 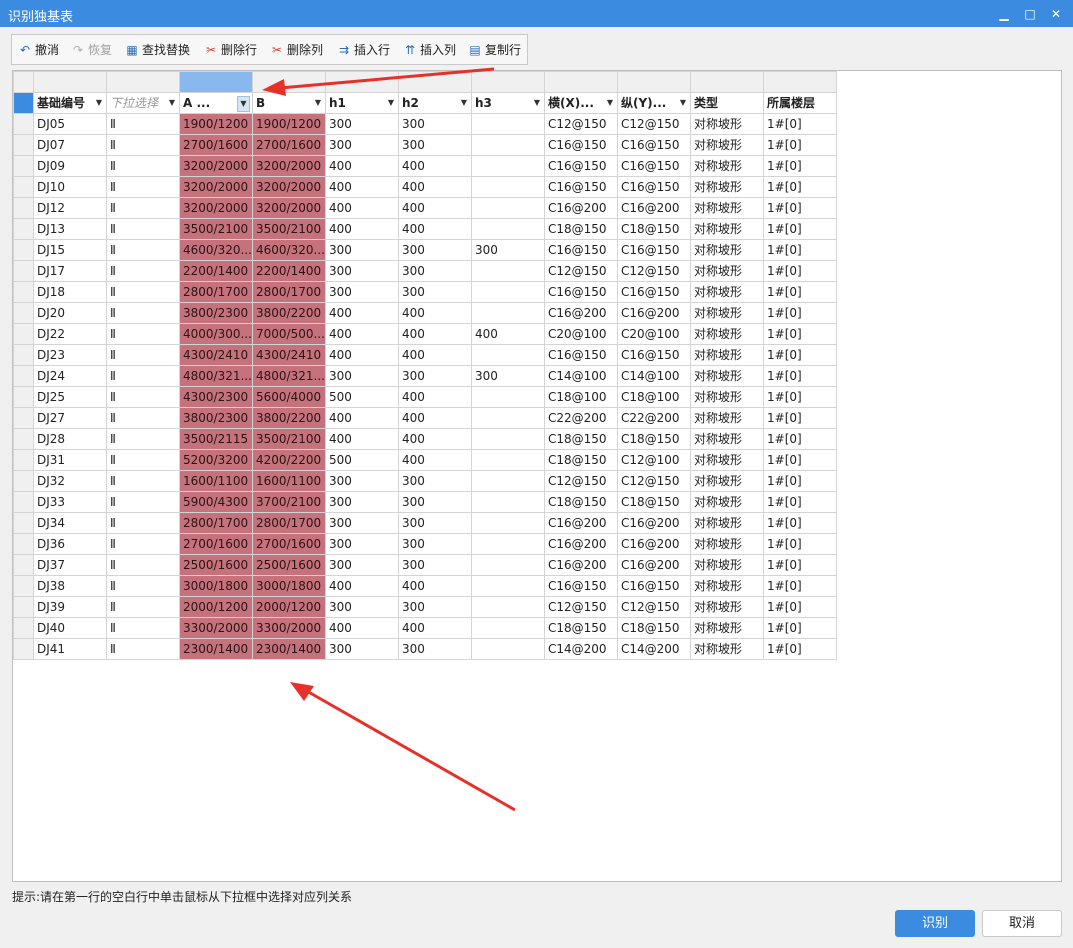 What do you see at coordinates (289, 229) in the screenshot?
I see `table-cell: 3500/2100` at bounding box center [289, 229].